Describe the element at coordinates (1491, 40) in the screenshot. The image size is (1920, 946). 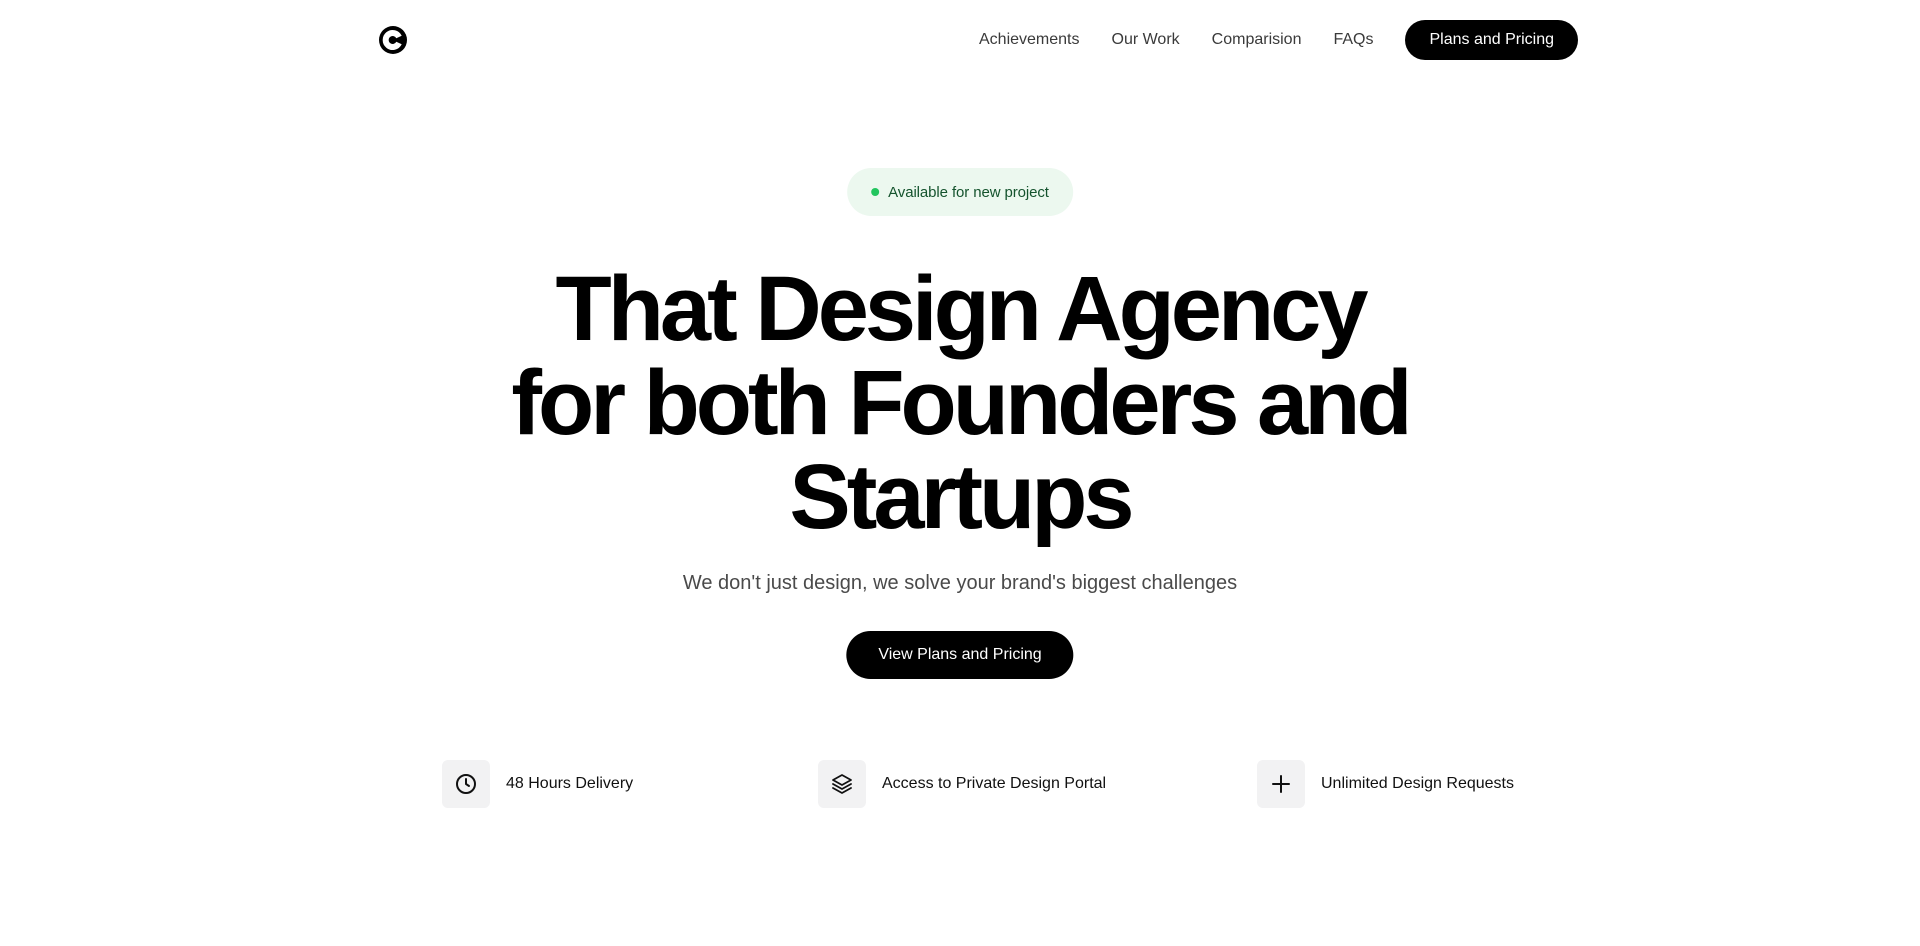
I see `plans-pricing-button: Plans and Pricing` at that location.